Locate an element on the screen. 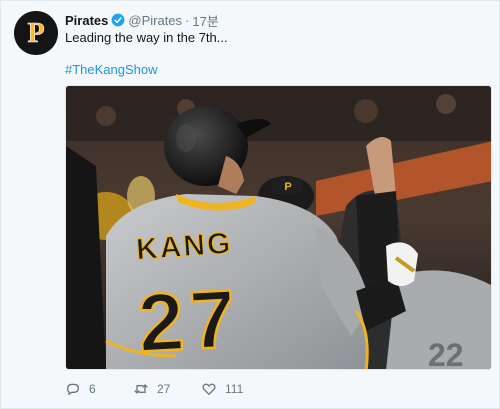 Image resolution: width=500 pixels, height=409 pixels. author-name: Pirates is located at coordinates (86, 20).